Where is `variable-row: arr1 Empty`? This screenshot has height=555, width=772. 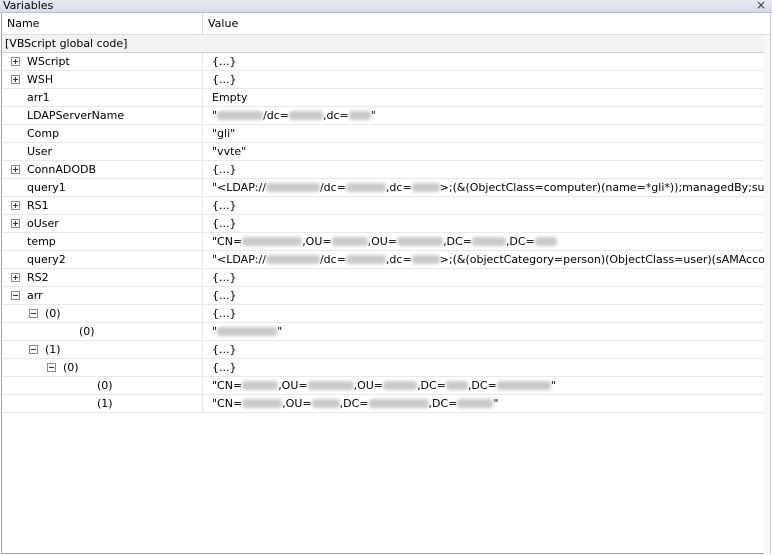 variable-row: arr1 Empty is located at coordinates (383, 98).